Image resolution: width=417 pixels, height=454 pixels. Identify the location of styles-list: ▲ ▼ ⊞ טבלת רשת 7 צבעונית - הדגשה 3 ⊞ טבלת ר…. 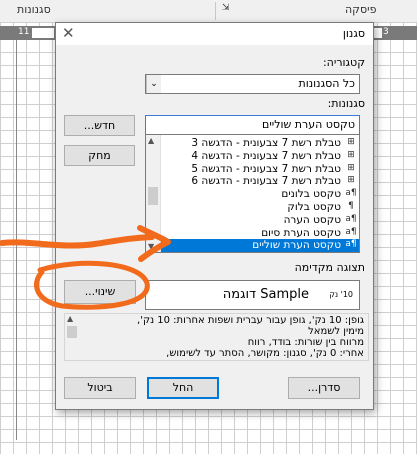
(252, 193).